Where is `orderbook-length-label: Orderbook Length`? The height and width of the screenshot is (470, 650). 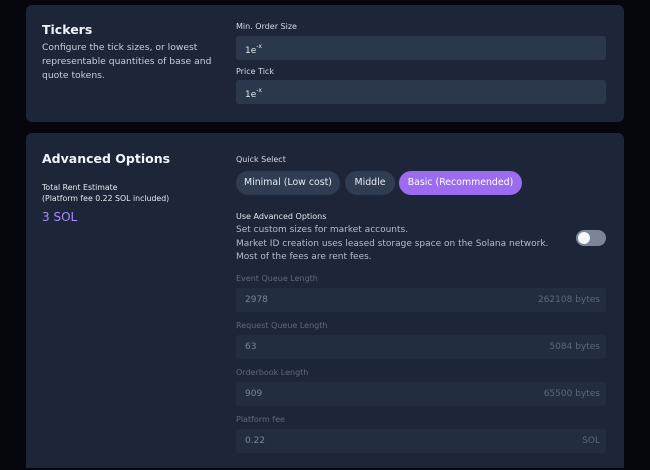
orderbook-length-label: Orderbook Length is located at coordinates (272, 372).